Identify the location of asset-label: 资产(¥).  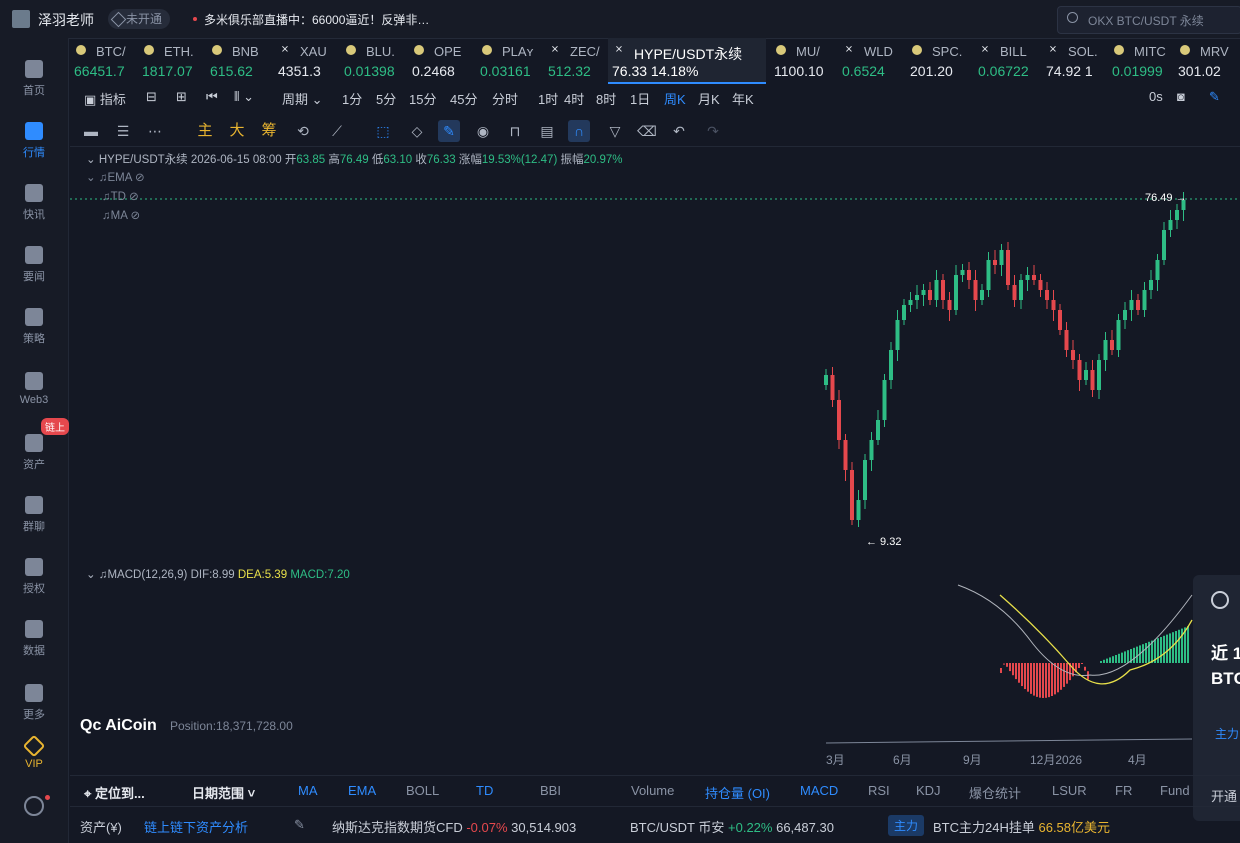
(101, 827).